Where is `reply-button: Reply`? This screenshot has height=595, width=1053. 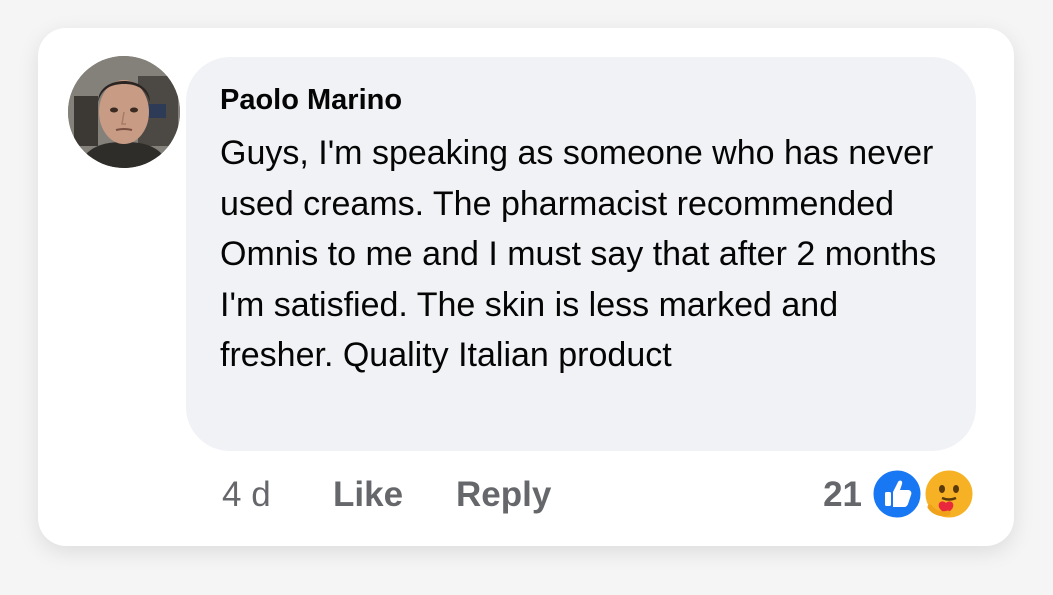 reply-button: Reply is located at coordinates (503, 495).